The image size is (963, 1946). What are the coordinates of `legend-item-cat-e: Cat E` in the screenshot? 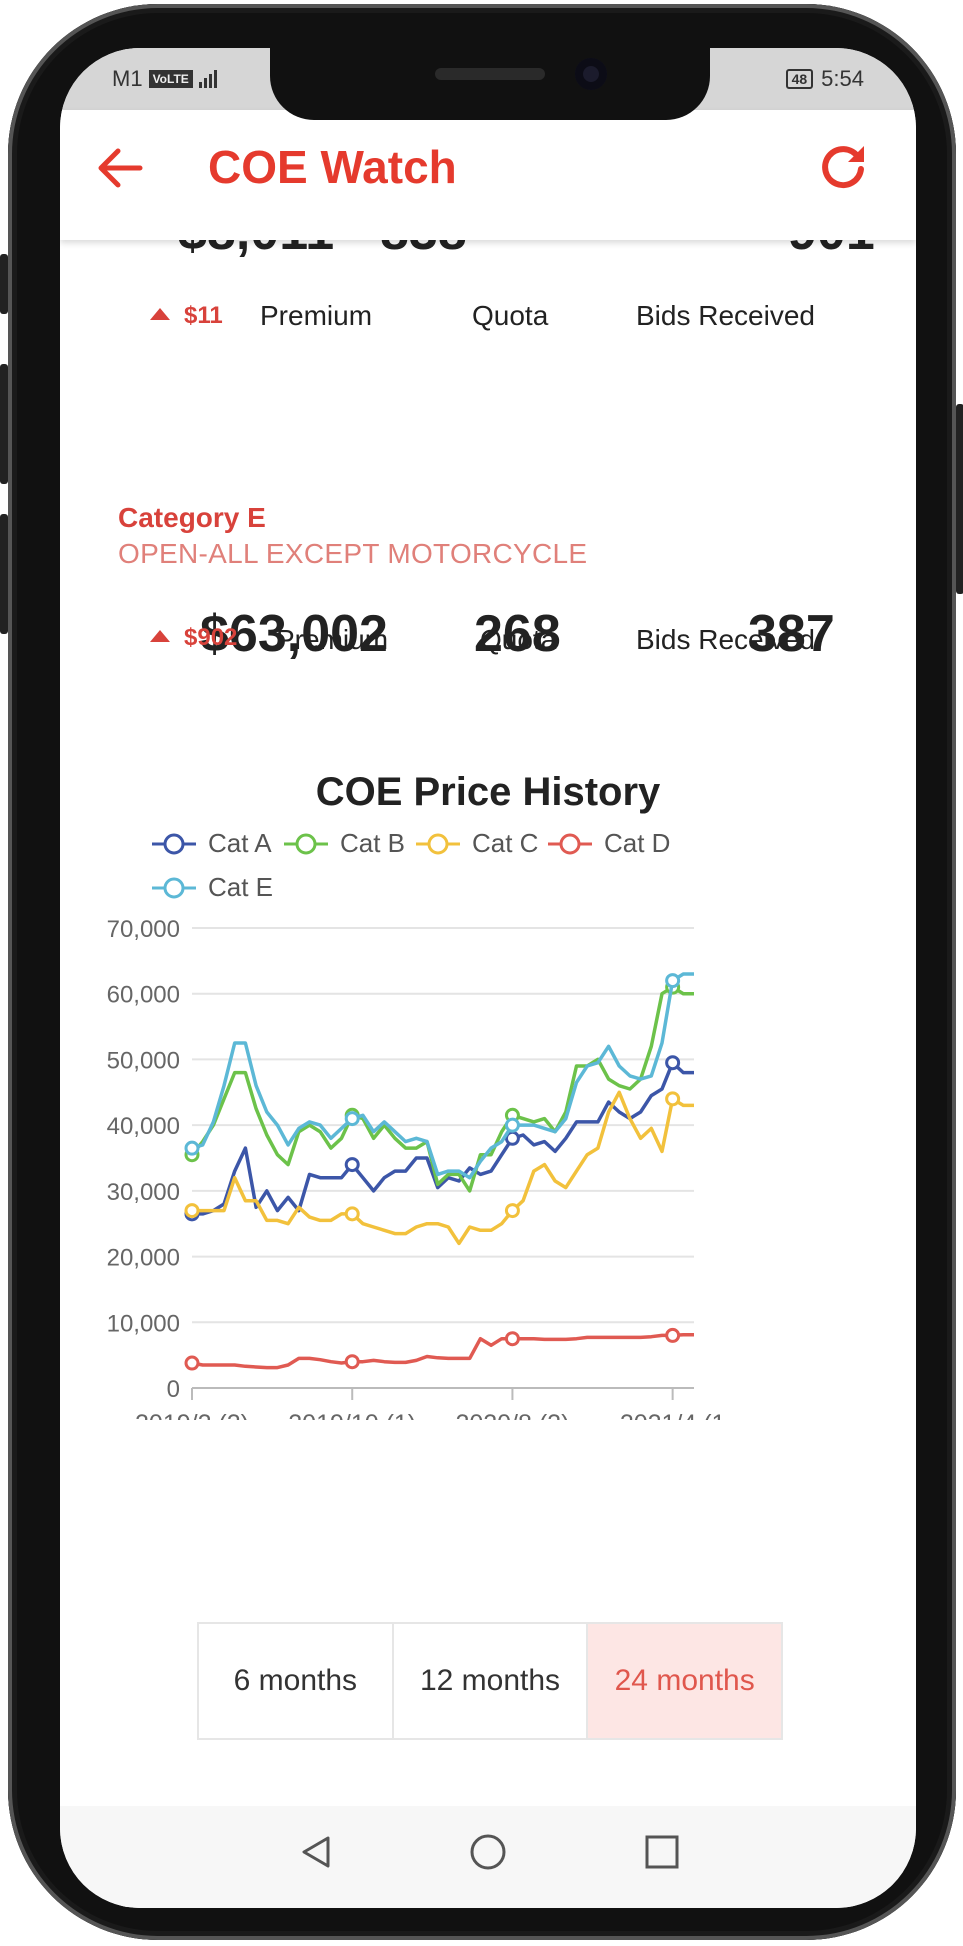 It's located at (211, 887).